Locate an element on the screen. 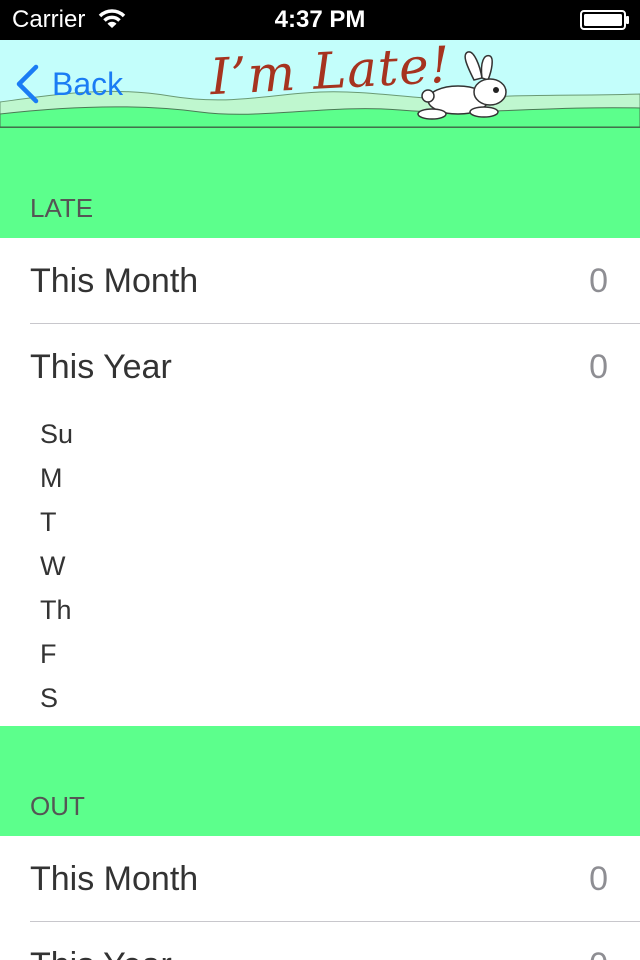 This screenshot has width=640, height=960. status-bar: Carrier 4:37 PM is located at coordinates (320, 20).